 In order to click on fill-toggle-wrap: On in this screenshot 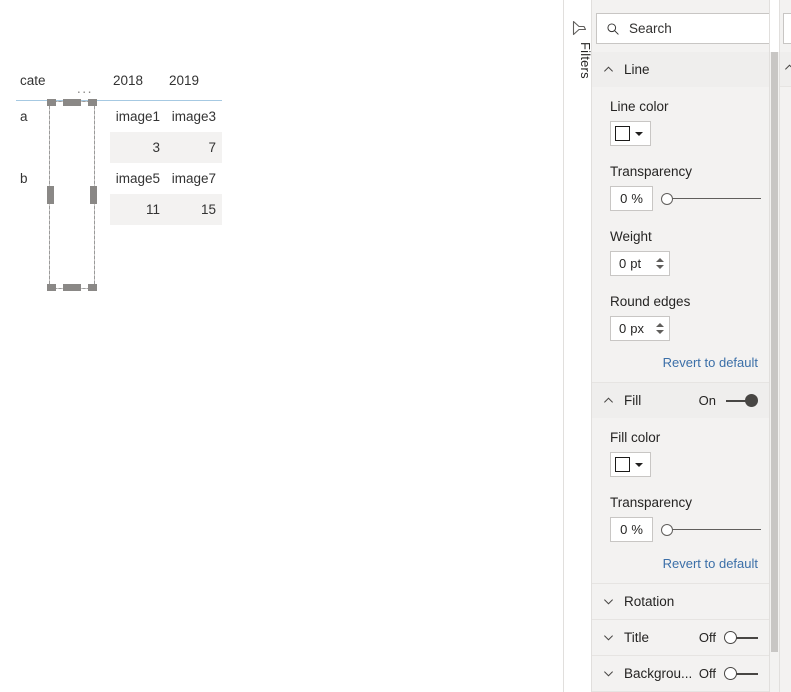, I will do `click(728, 400)`.